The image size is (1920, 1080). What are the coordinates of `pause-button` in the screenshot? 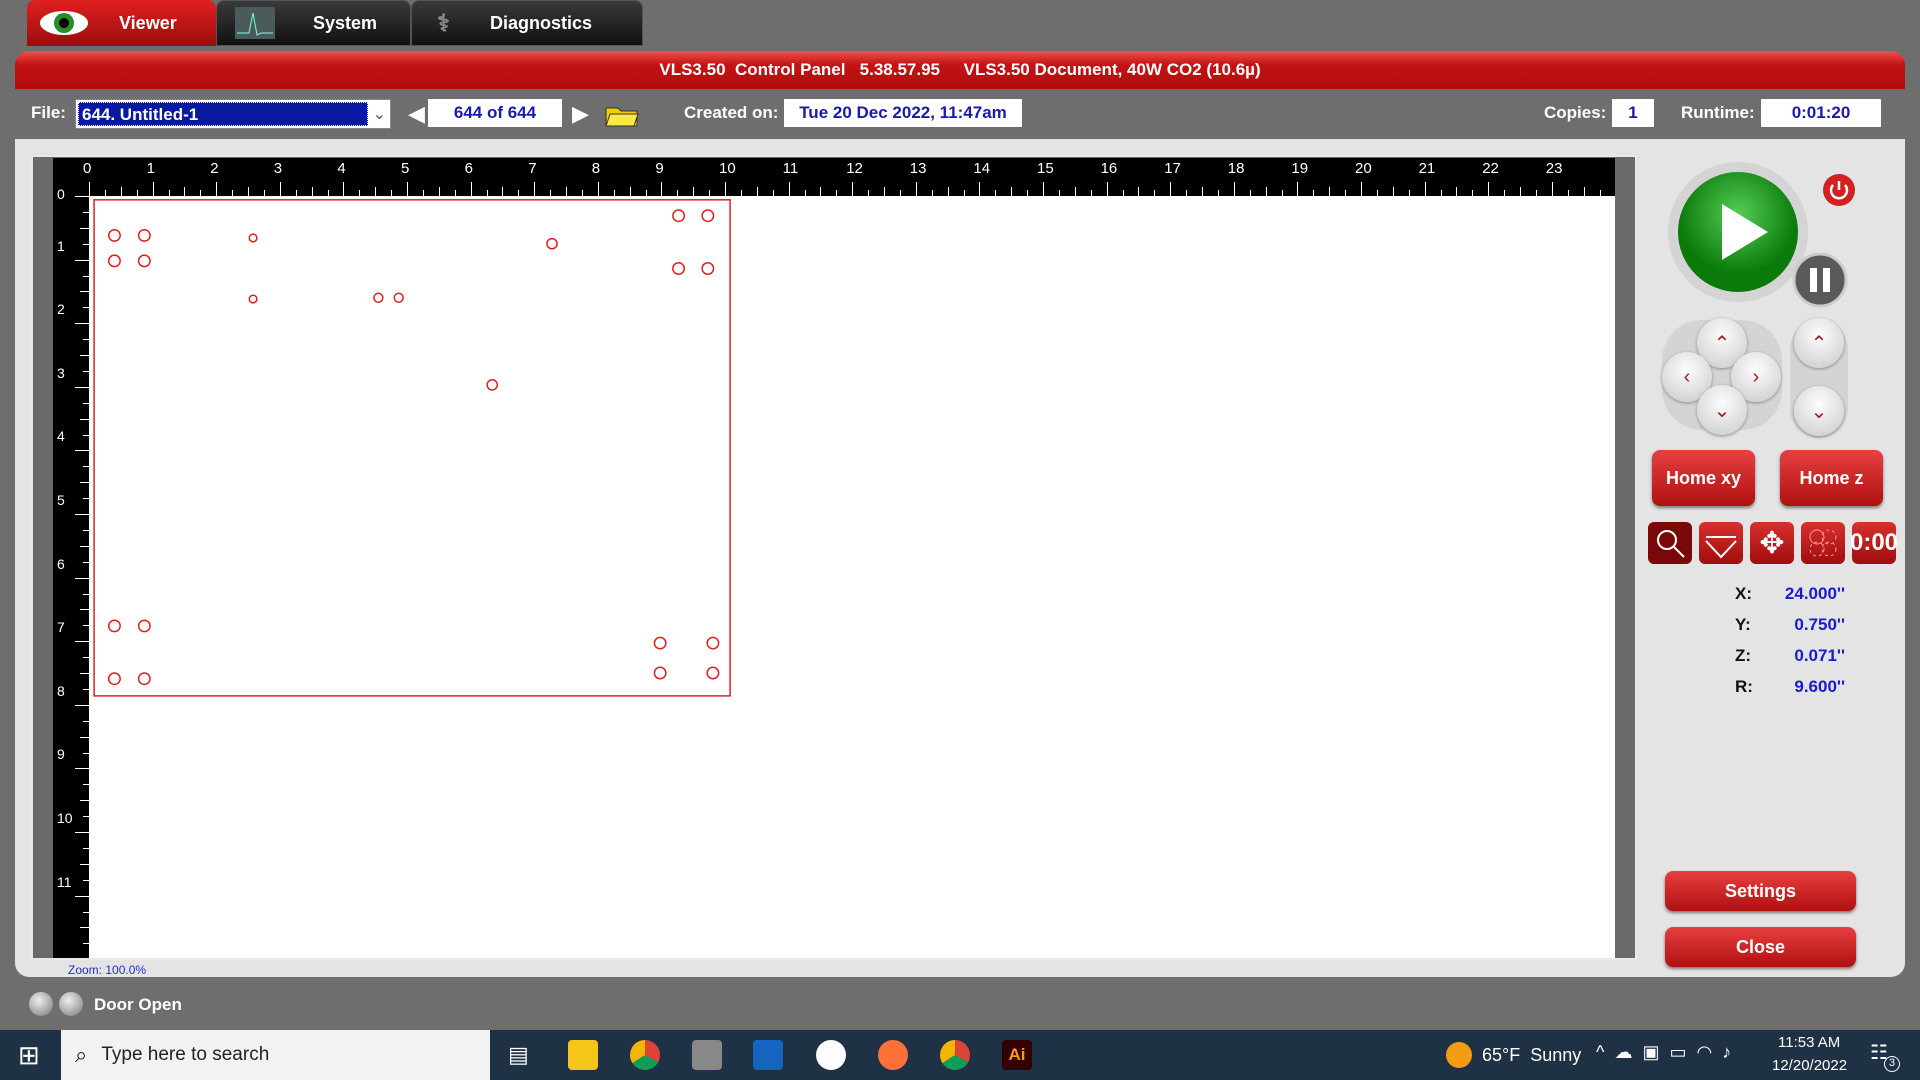 It's located at (1820, 280).